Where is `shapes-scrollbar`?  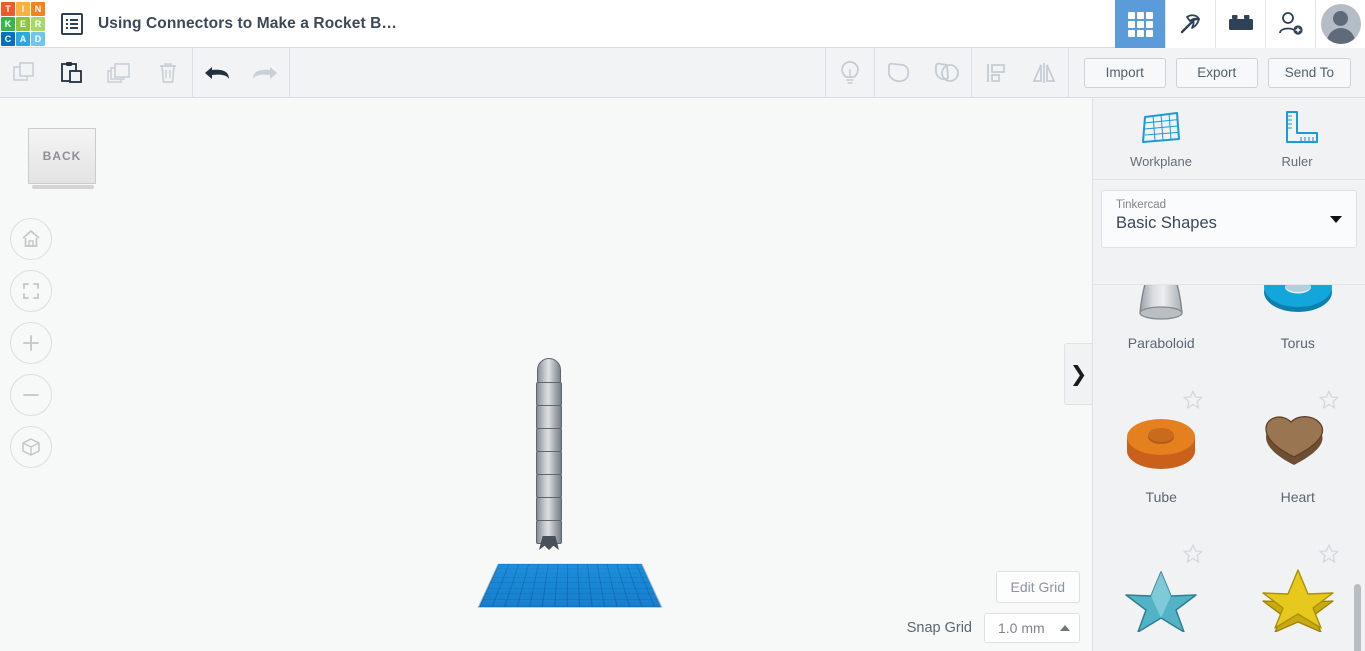
shapes-scrollbar is located at coordinates (1358, 467).